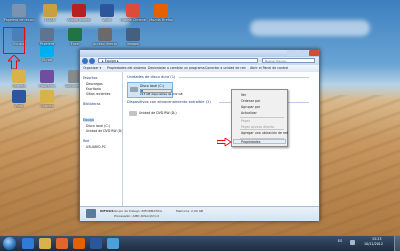 This screenshot has height=251, width=400. I want to click on nav-favorites: Favoritos, so click(90, 78).